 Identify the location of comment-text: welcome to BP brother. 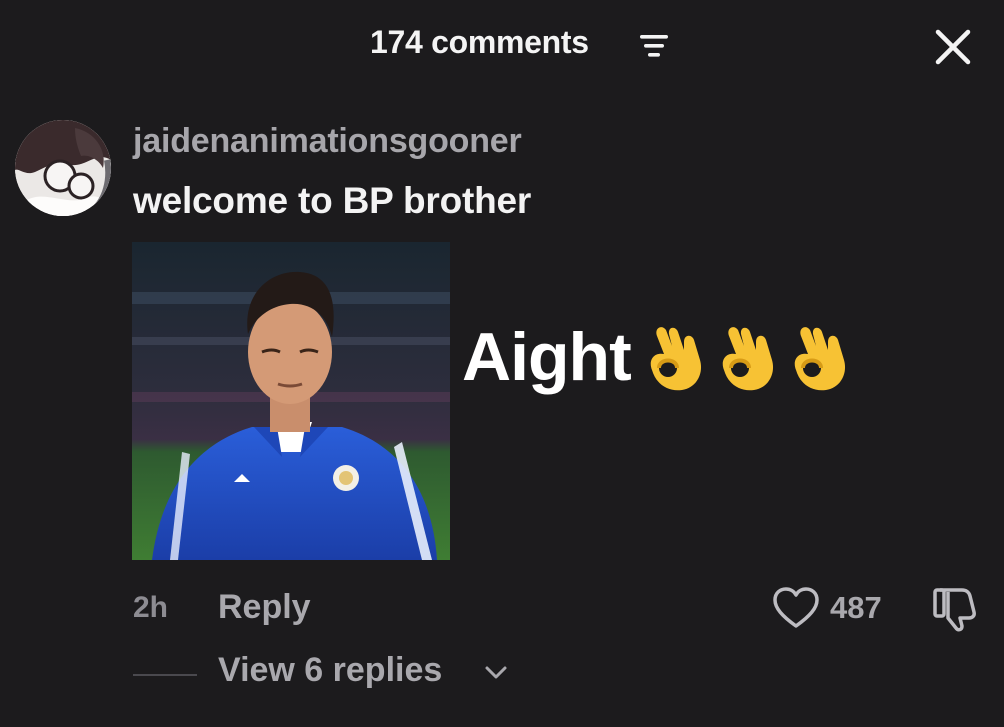
(332, 200).